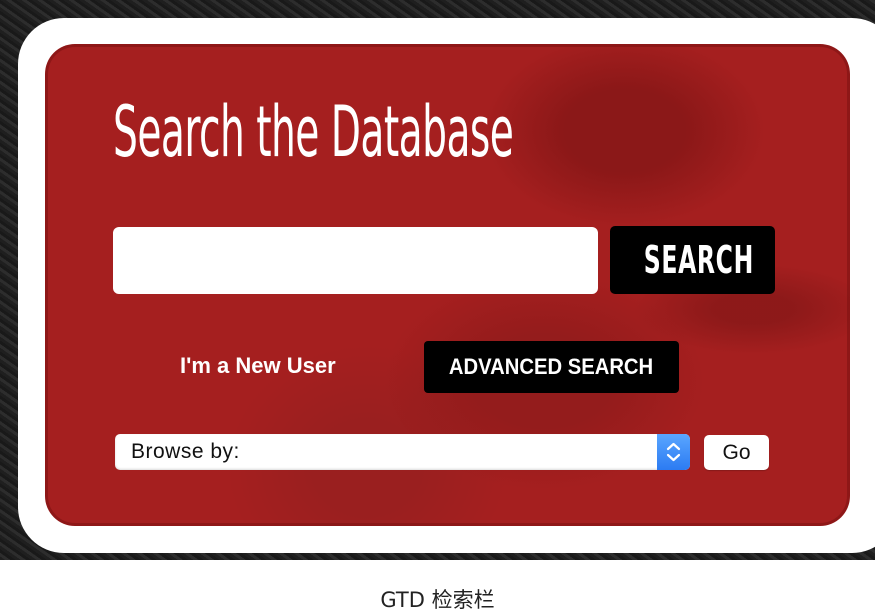 The image size is (875, 614). What do you see at coordinates (355, 260) in the screenshot?
I see `search-input` at bounding box center [355, 260].